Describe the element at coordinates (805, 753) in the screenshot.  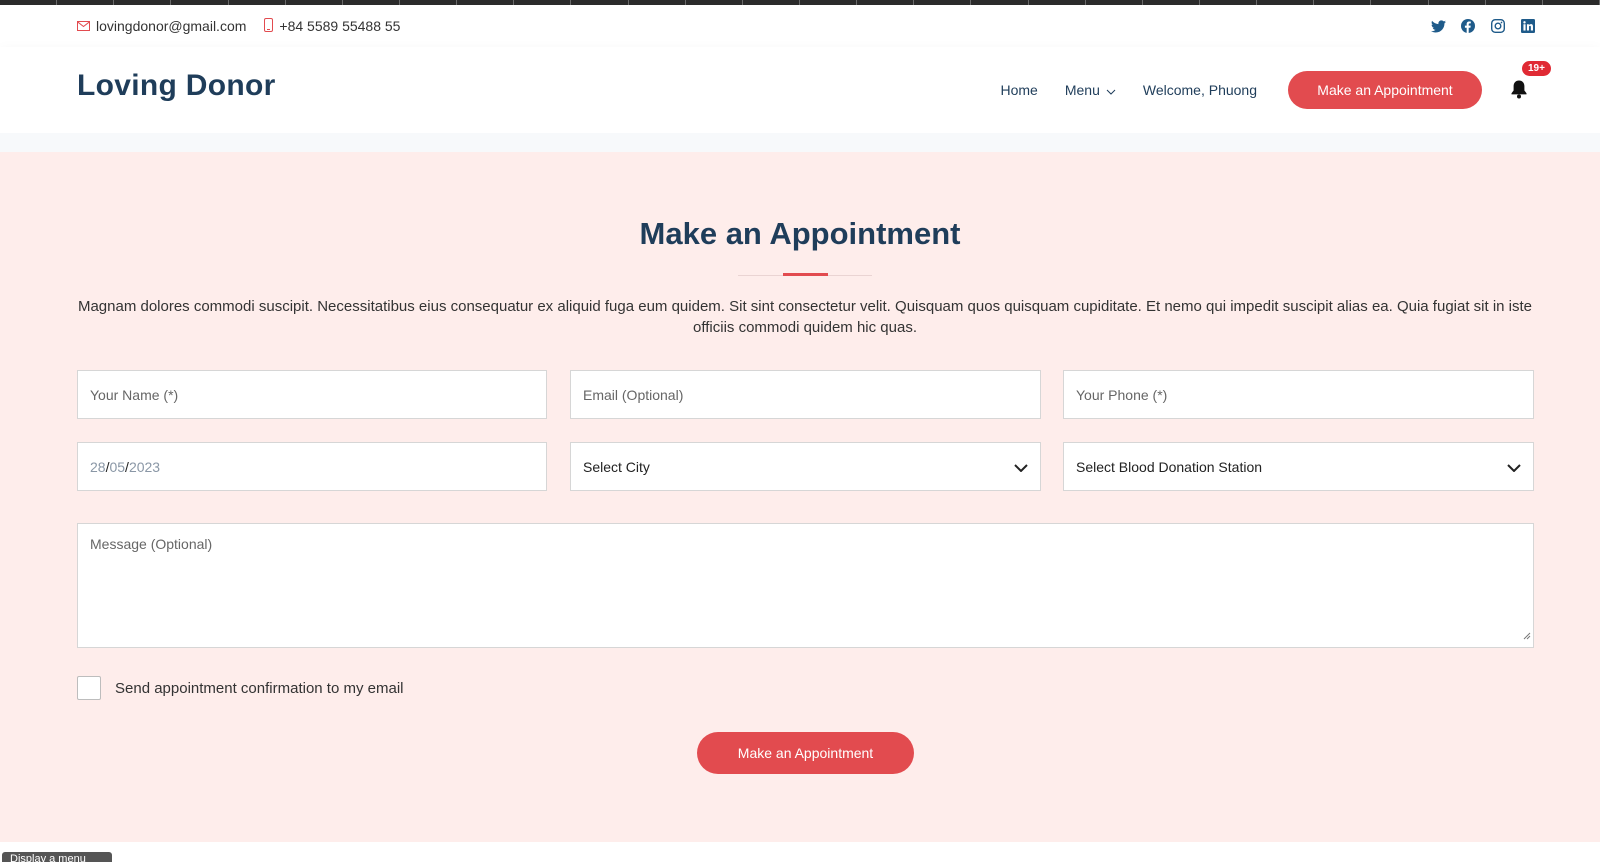
I see `submit-appointment-button: Make an Appointment` at that location.